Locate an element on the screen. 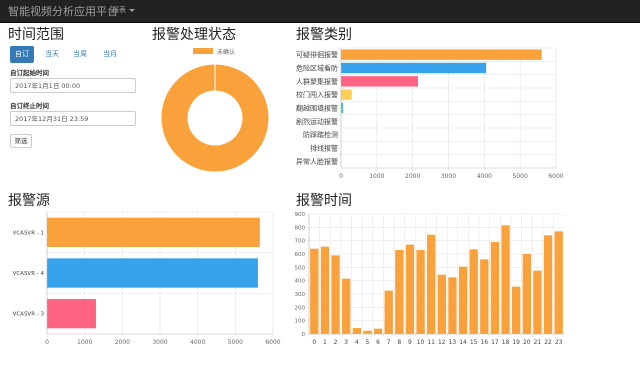 Image resolution: width=640 pixels, height=373 pixels. start-time-label: 自订起始时间 is located at coordinates (29, 73).